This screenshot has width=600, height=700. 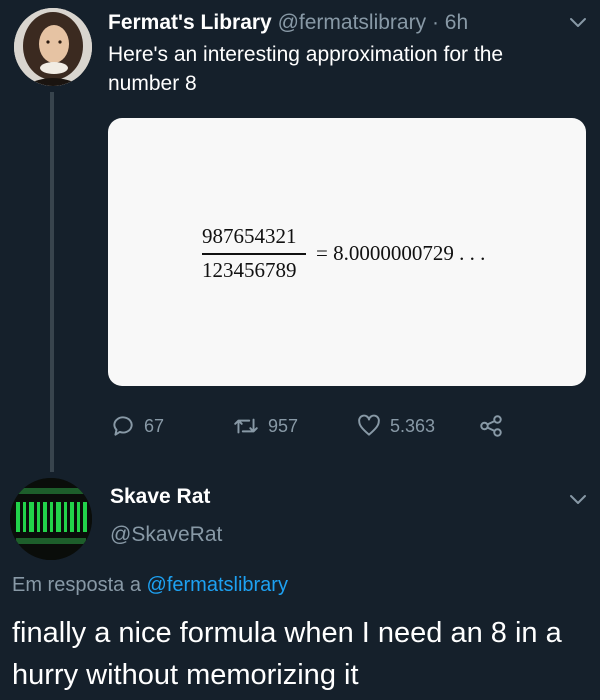 I want to click on like-count: 5.363, so click(x=413, y=425).